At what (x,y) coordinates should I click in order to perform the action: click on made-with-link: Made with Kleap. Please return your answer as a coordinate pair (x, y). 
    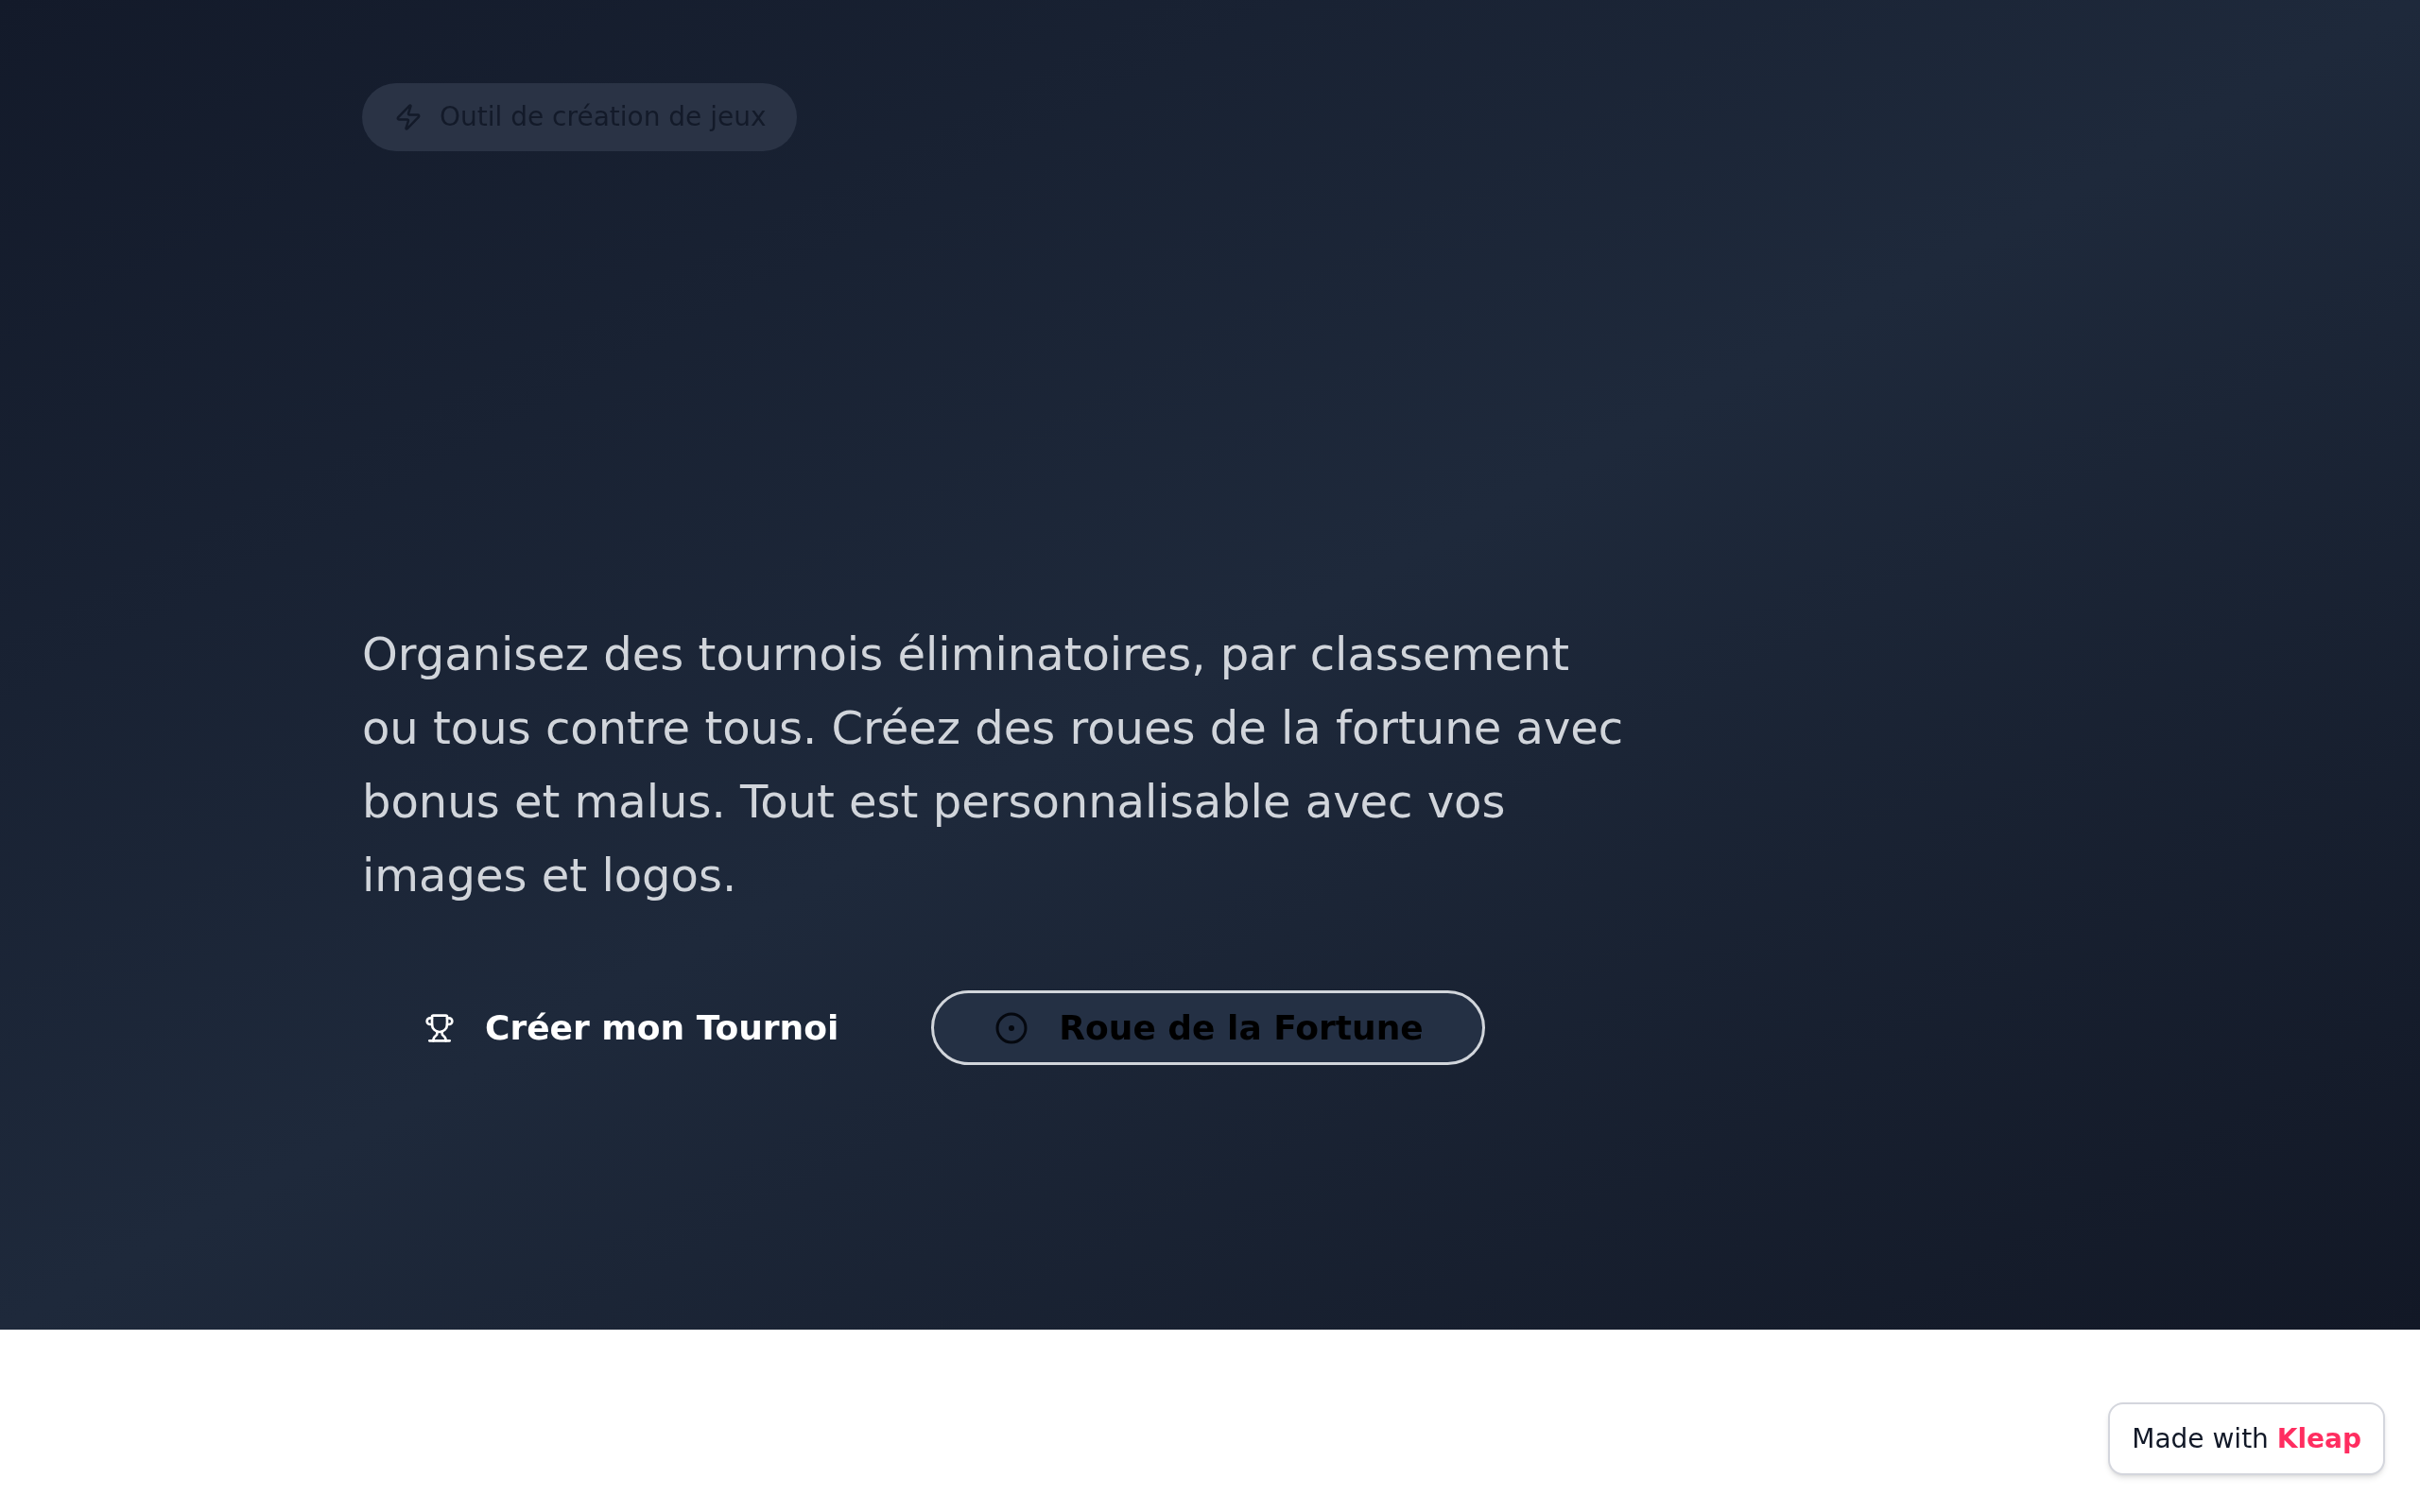
    Looking at the image, I should click on (2246, 1438).